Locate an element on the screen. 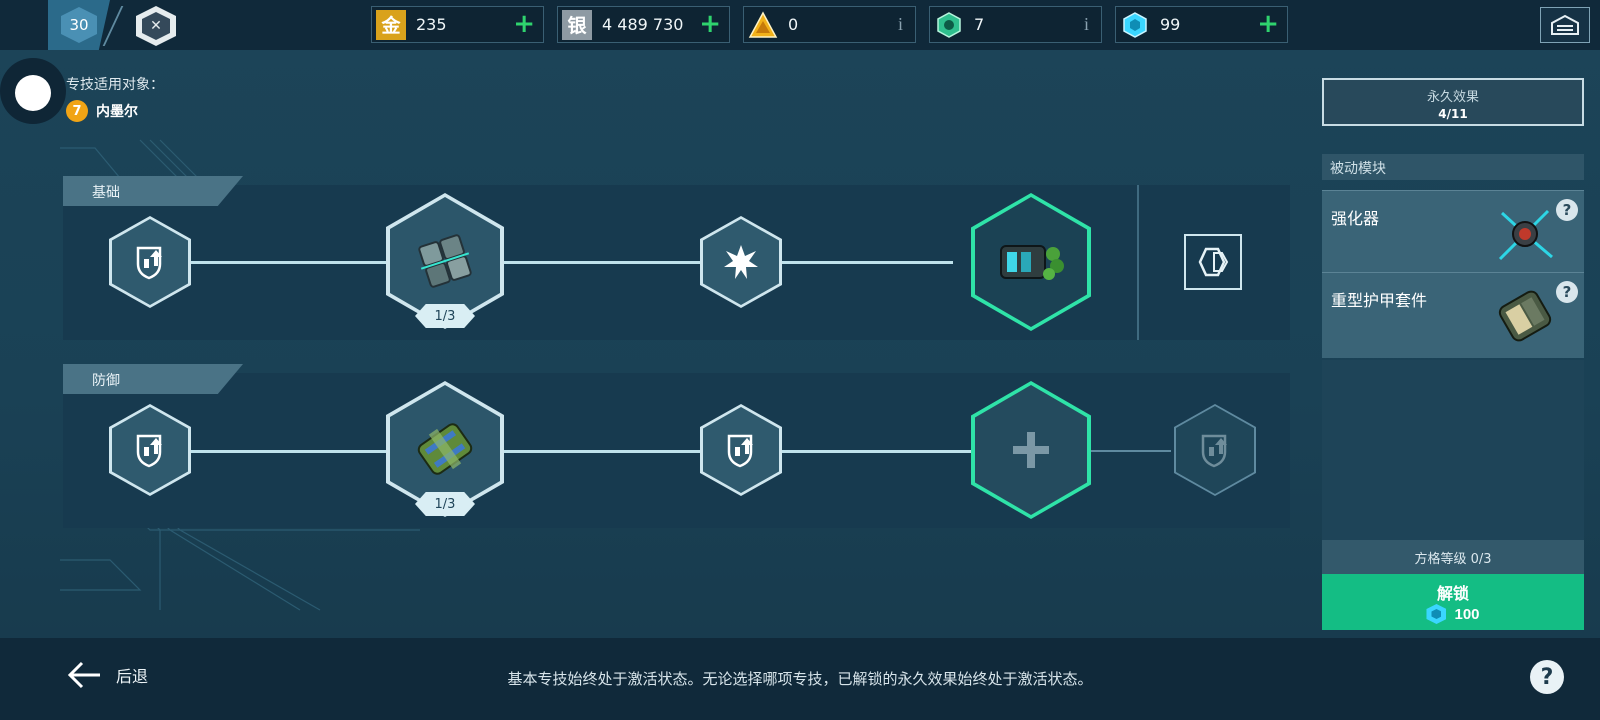 Image resolution: width=1600 pixels, height=720 pixels. unlock-cost: 100 is located at coordinates (1453, 614).